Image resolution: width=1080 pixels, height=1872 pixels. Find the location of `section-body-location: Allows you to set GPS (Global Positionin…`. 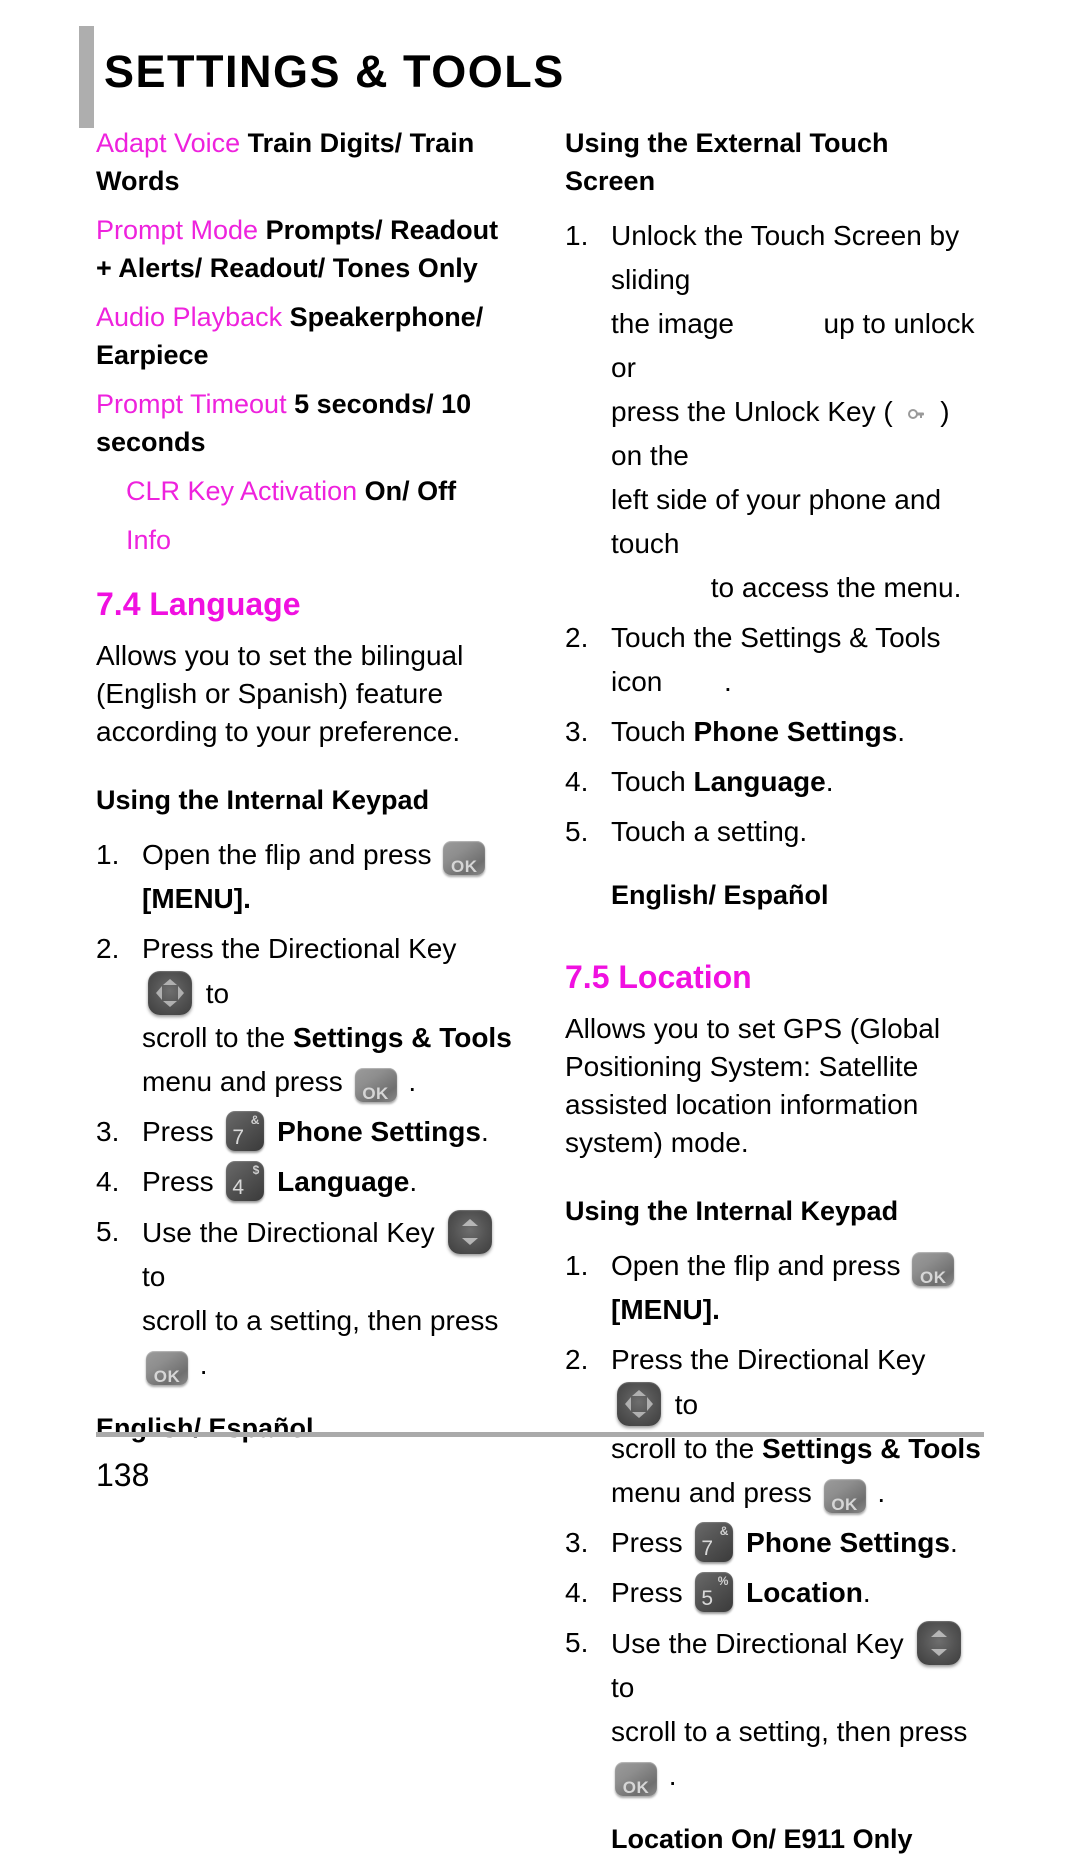

section-body-location: Allows you to set GPS (Global Positionin… is located at coordinates (753, 1085).